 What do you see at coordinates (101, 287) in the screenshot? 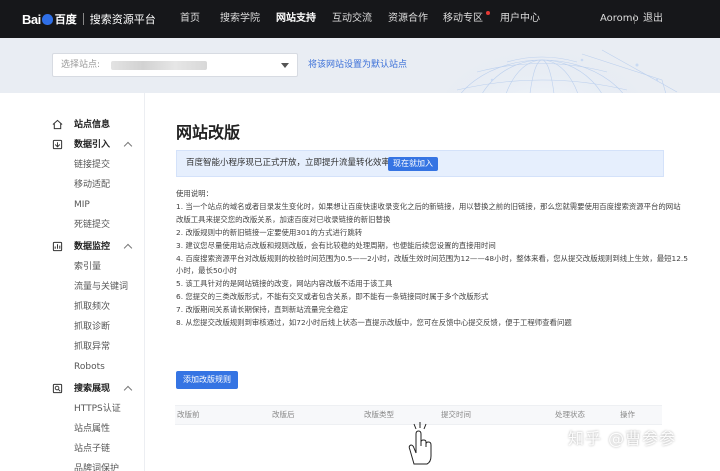
I see `sidebar-item-label: 流量与关键词` at bounding box center [101, 287].